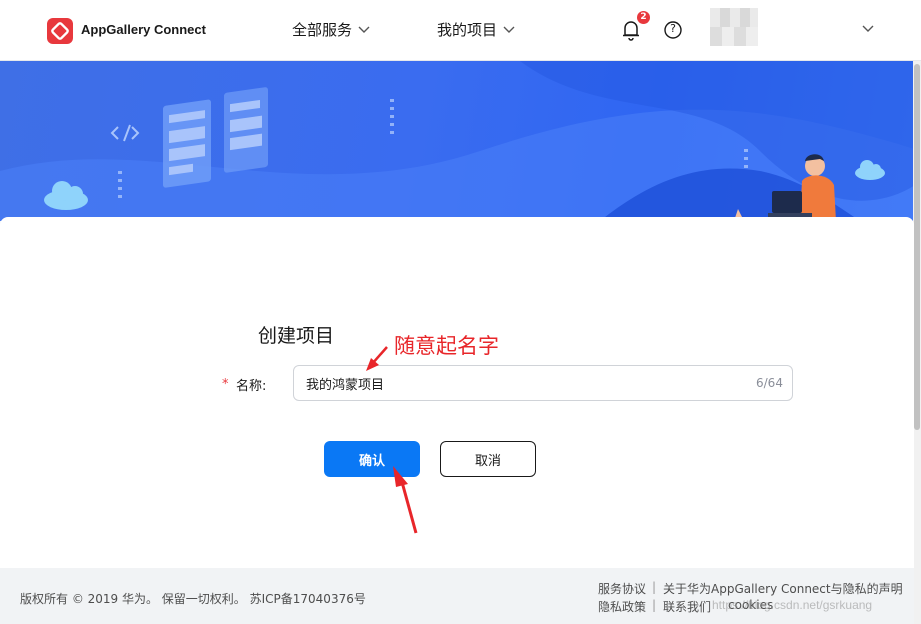 The width and height of the screenshot is (921, 624). Describe the element at coordinates (296, 336) in the screenshot. I see `page-title: 创建项目` at that location.